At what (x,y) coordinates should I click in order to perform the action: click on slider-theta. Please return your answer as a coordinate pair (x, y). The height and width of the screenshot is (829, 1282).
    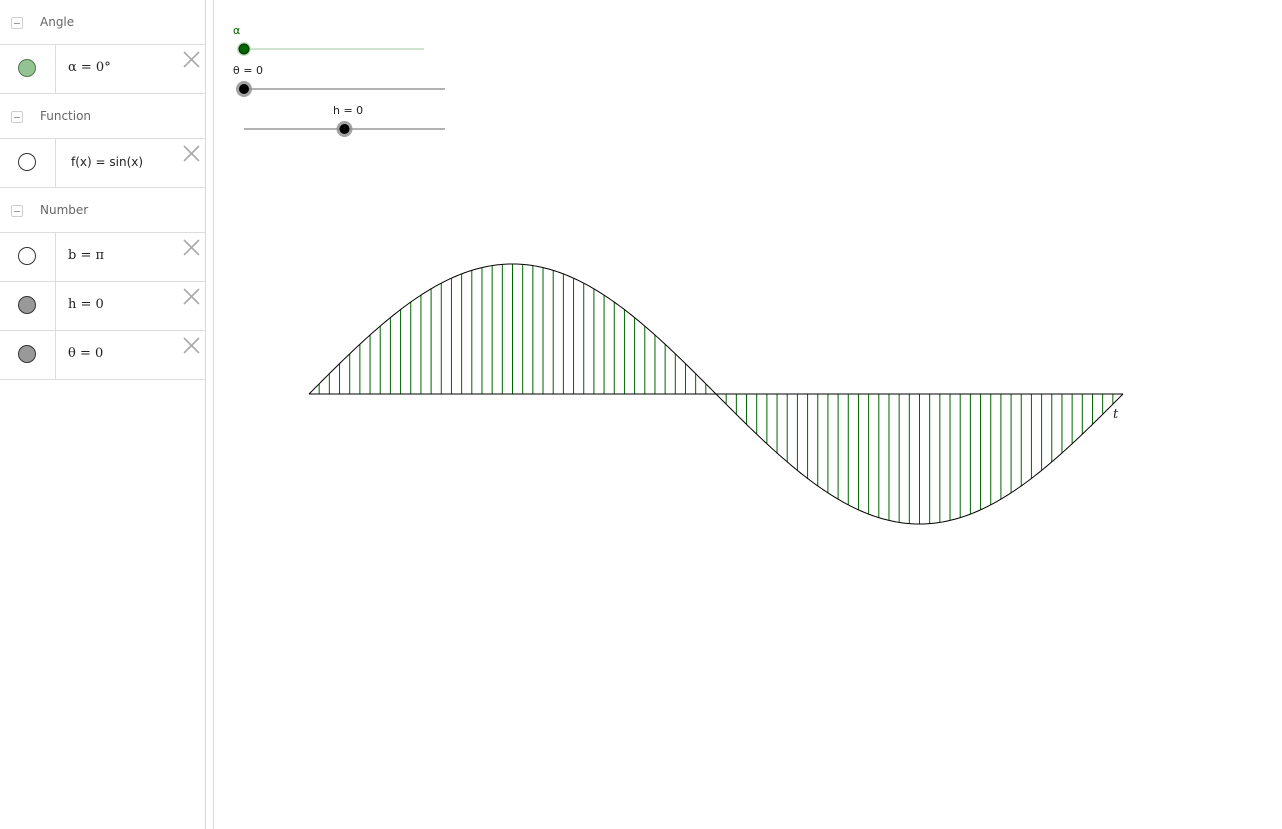
    Looking at the image, I should click on (340, 89).